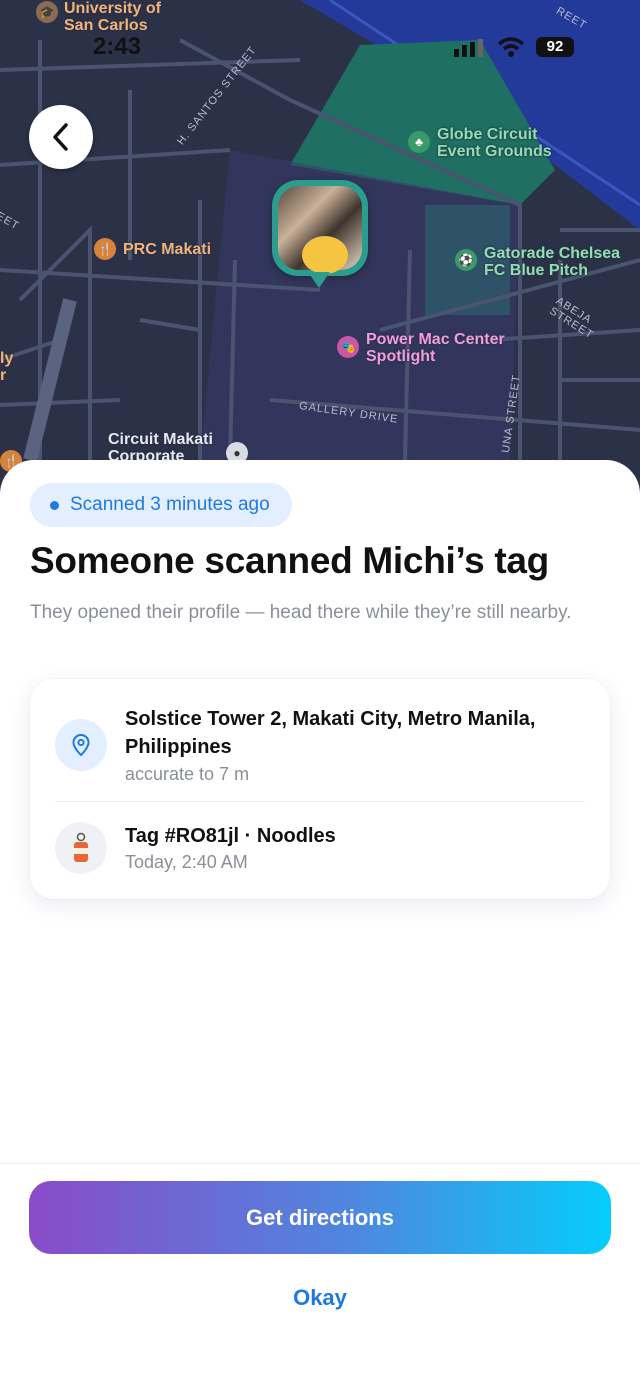 The height and width of the screenshot is (1391, 640). Describe the element at coordinates (7, 367) in the screenshot. I see `map-label-partial: ly r` at that location.